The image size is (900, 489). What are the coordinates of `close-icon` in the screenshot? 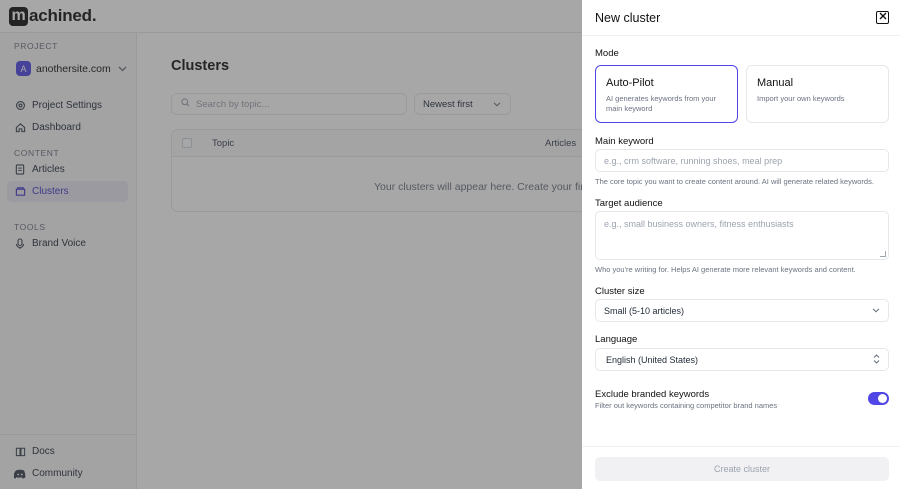 It's located at (883, 17).